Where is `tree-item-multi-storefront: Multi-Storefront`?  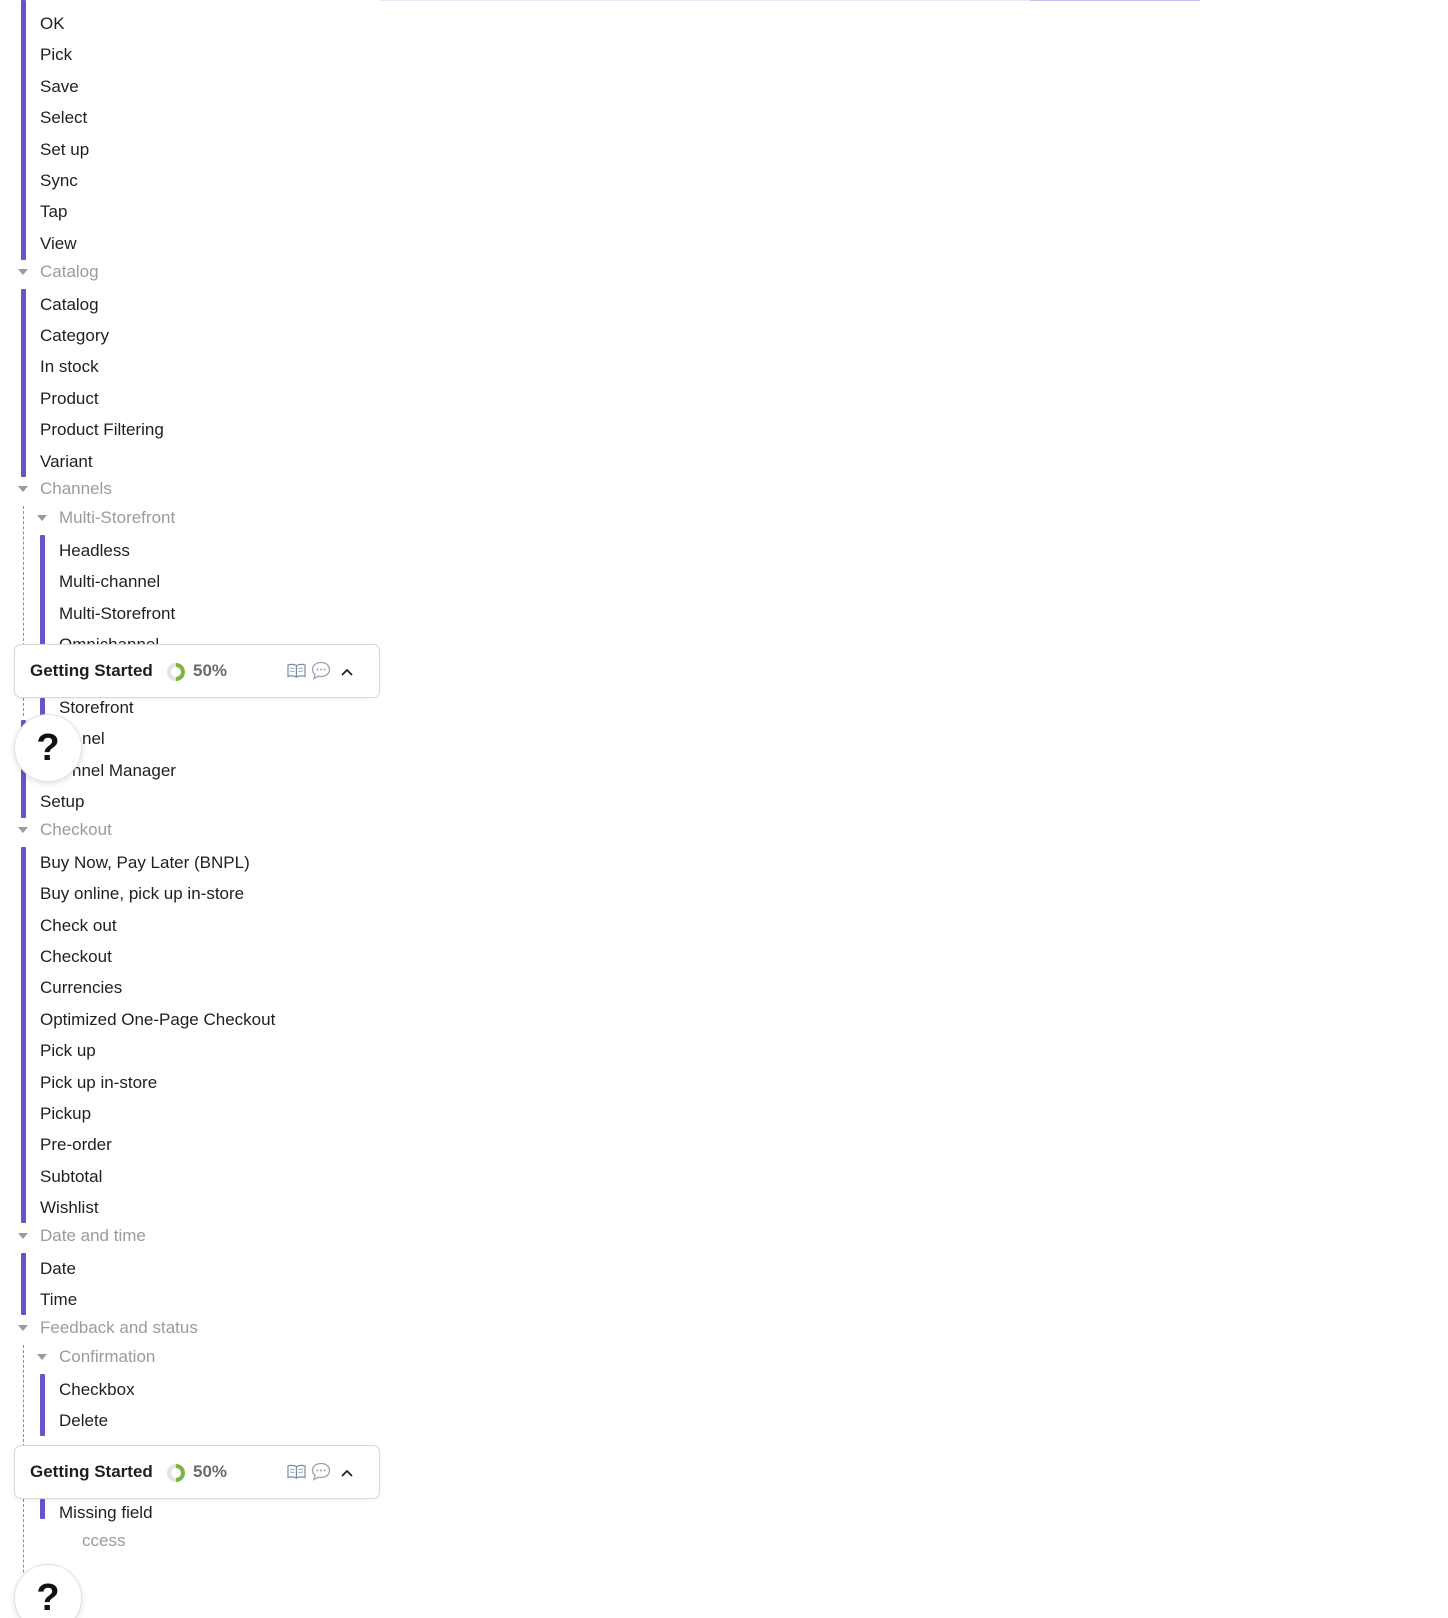 tree-item-multi-storefront: Multi-Storefront is located at coordinates (117, 614).